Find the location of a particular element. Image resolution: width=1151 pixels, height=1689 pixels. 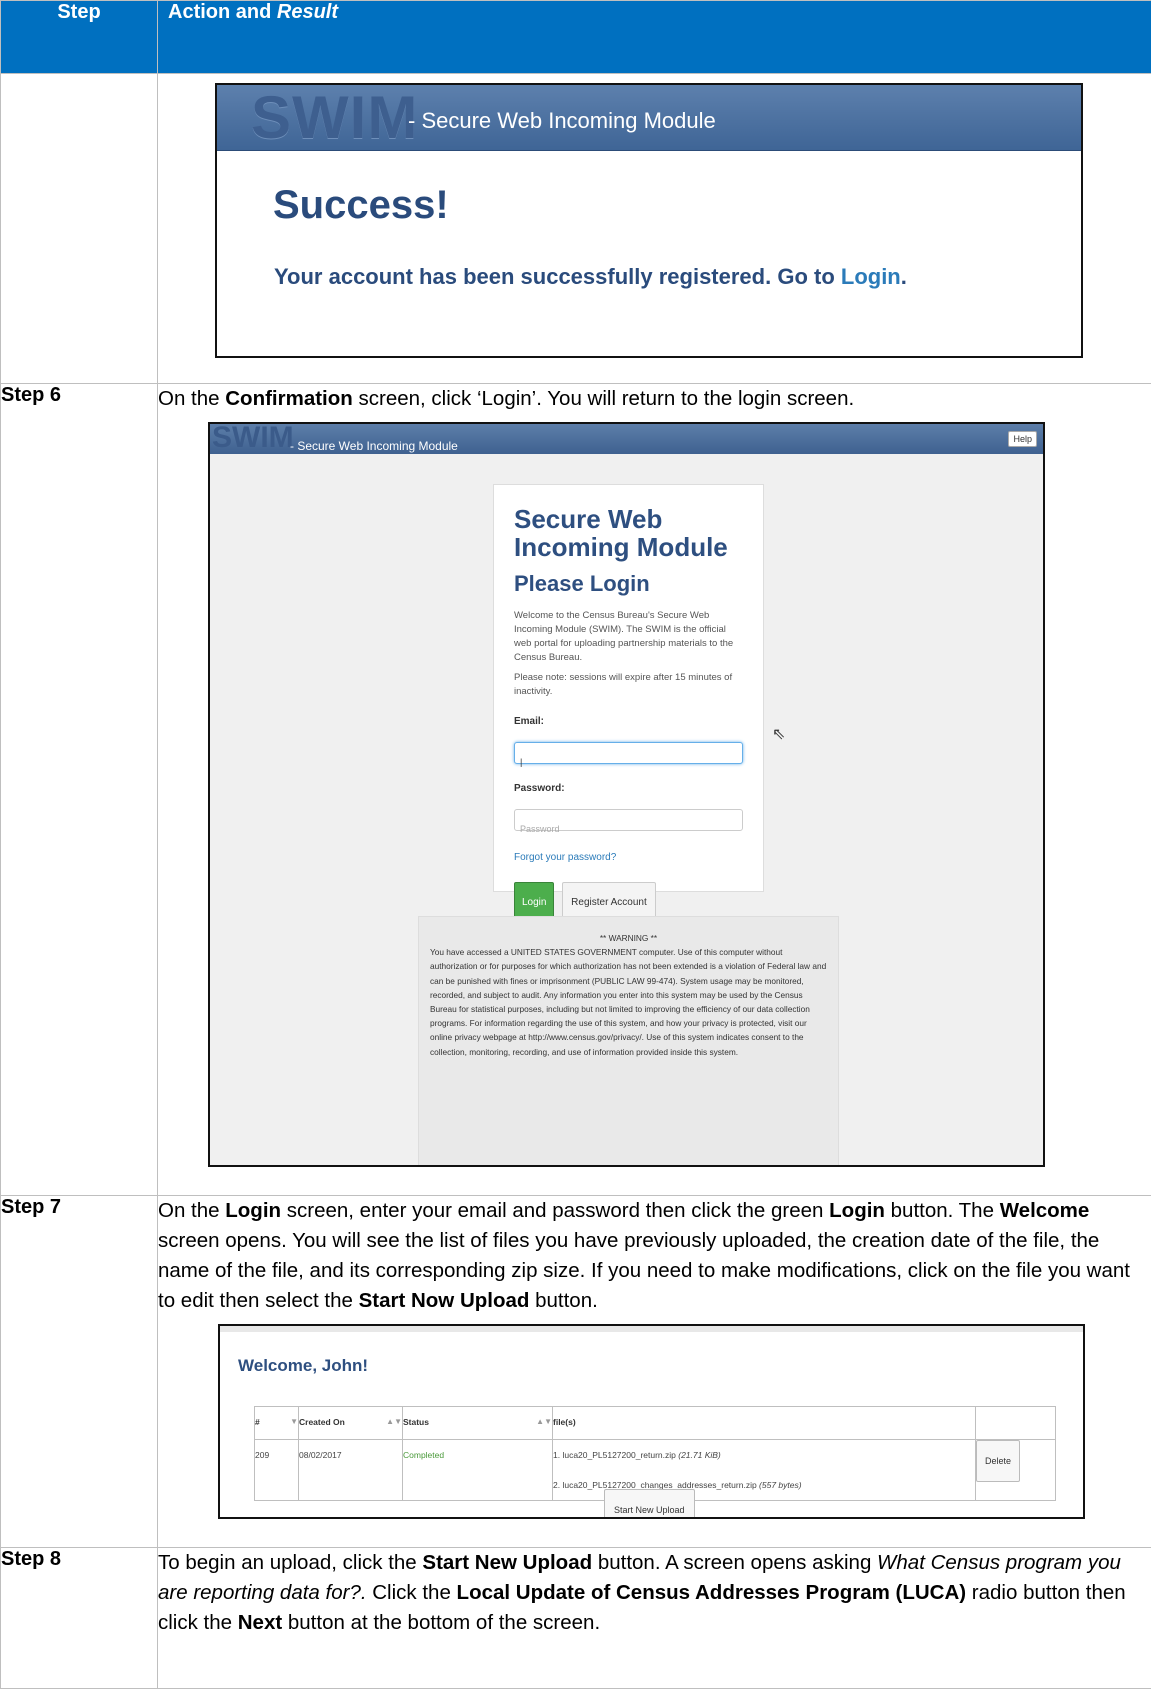

row-id: 209 is located at coordinates (277, 1470).